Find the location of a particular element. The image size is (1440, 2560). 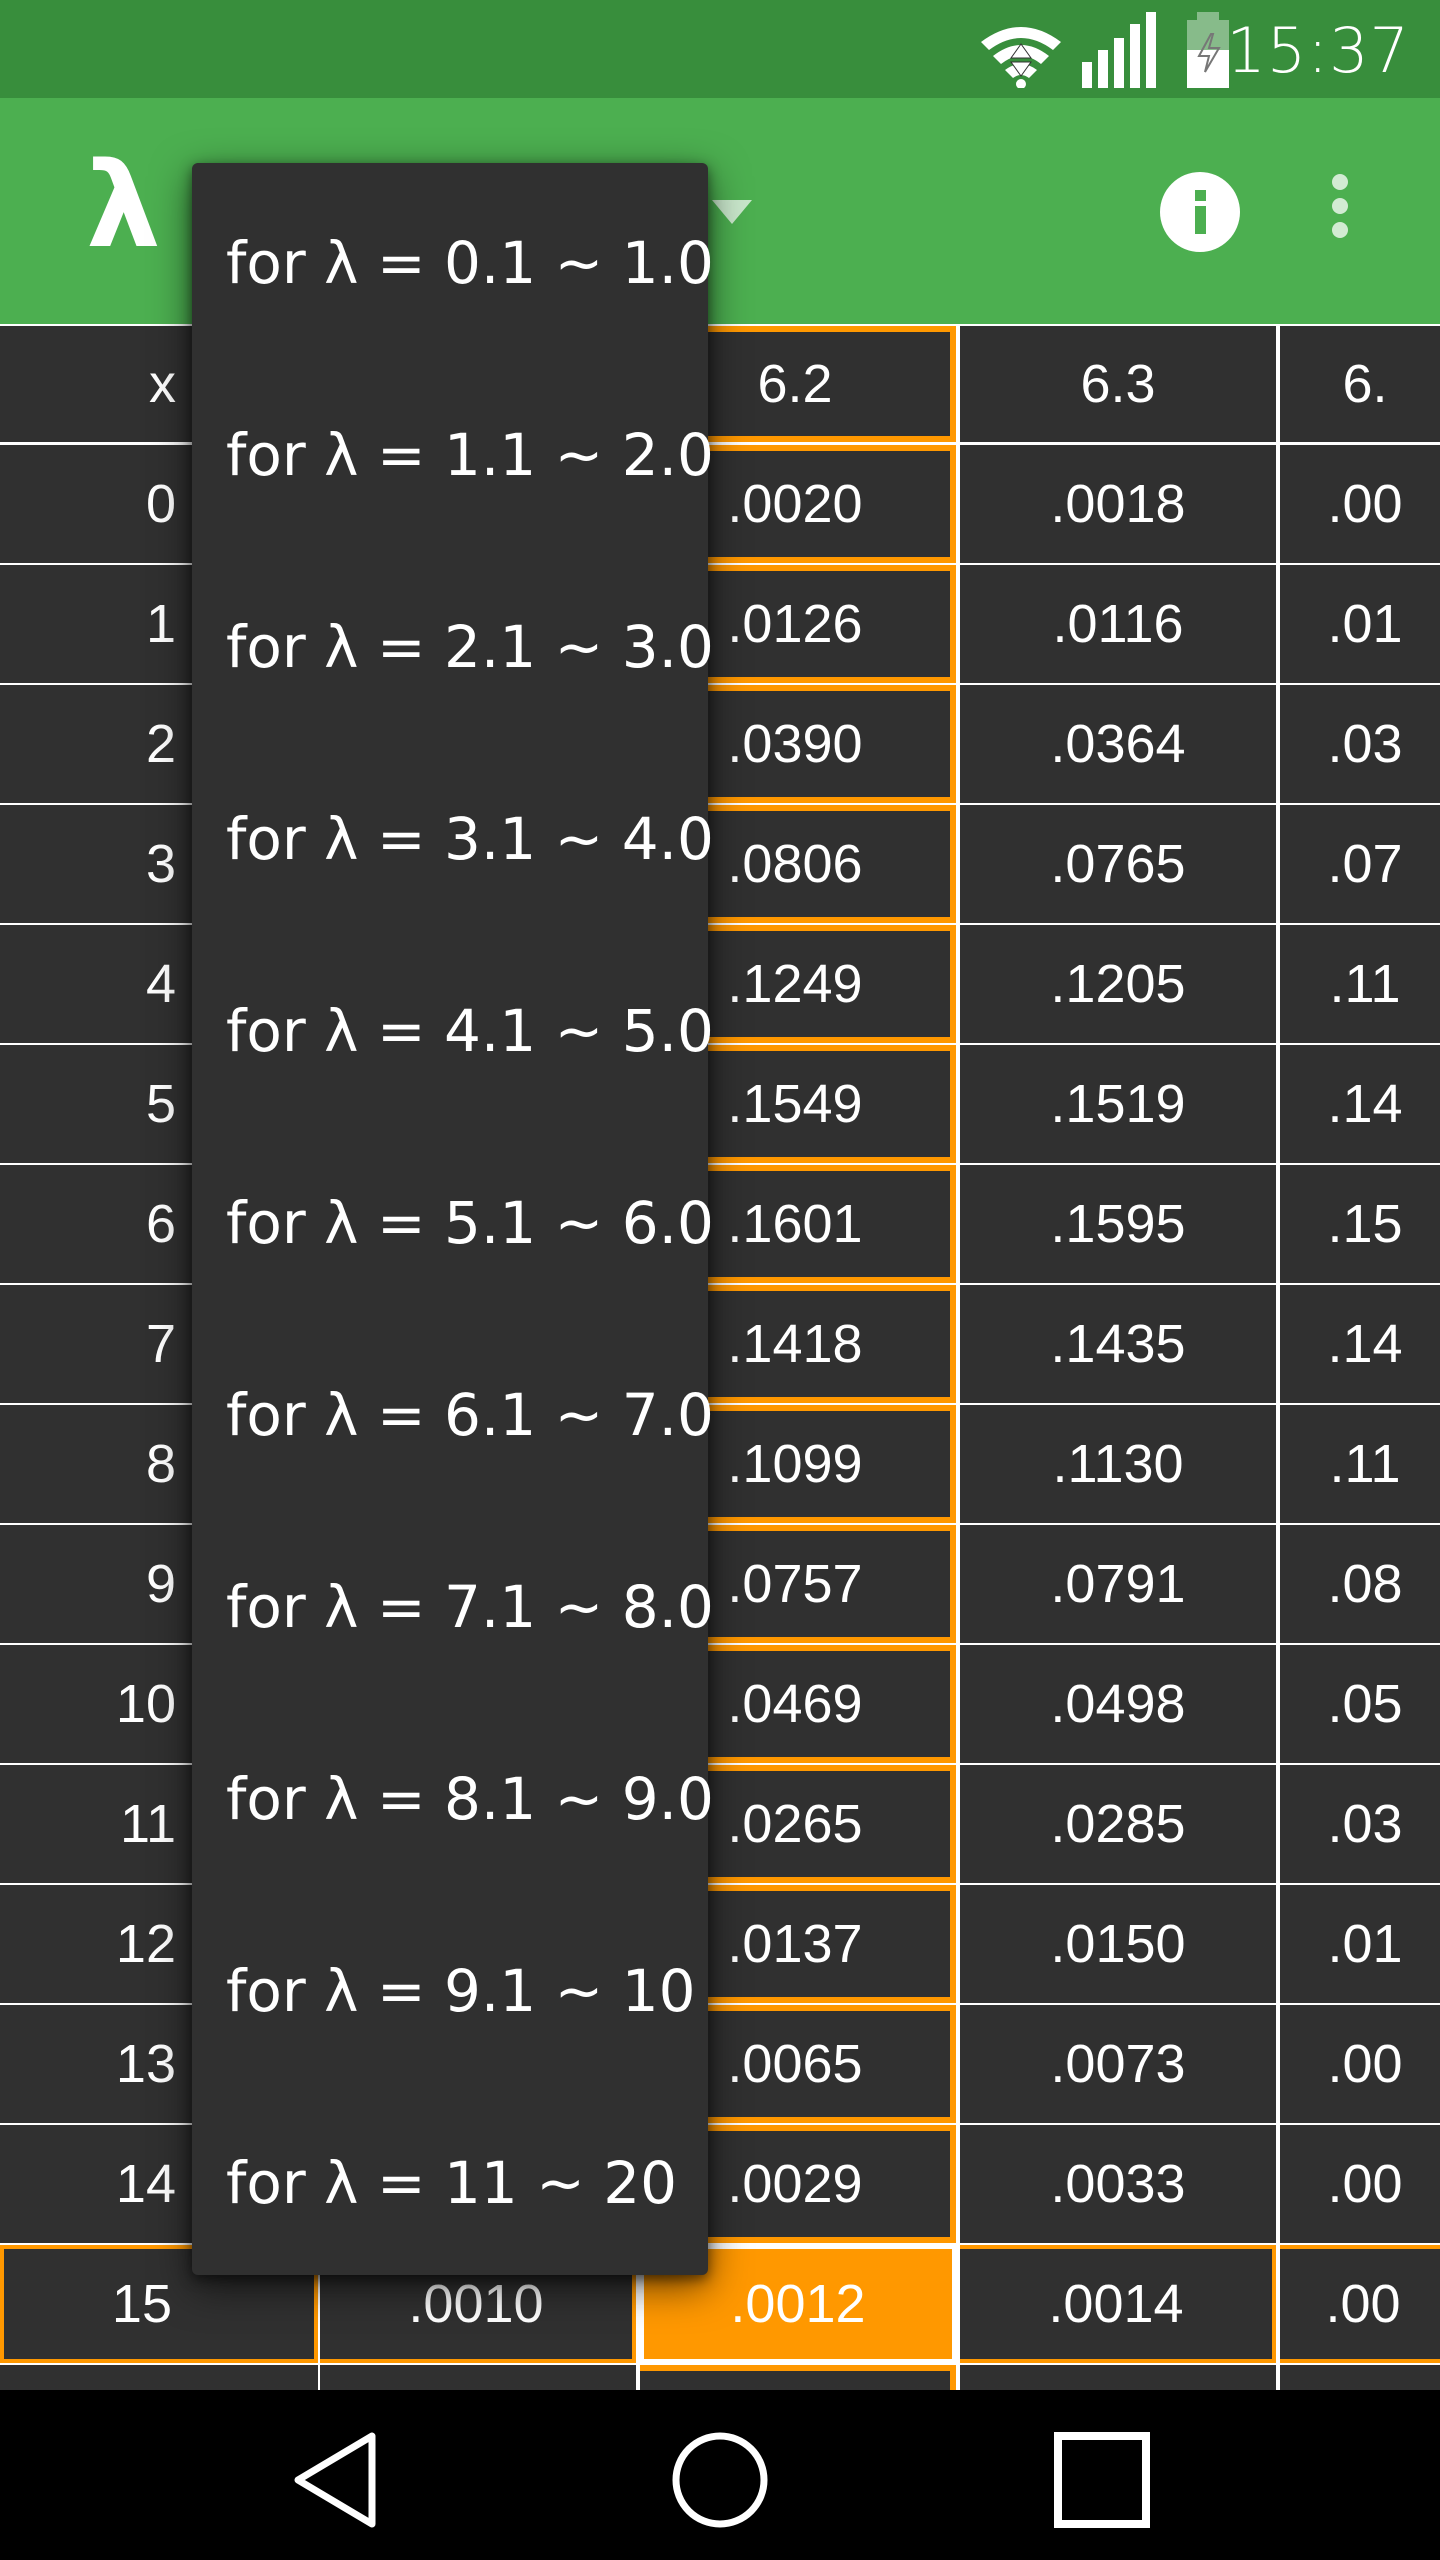

status-time: 15:37 is located at coordinates (1318, 50).